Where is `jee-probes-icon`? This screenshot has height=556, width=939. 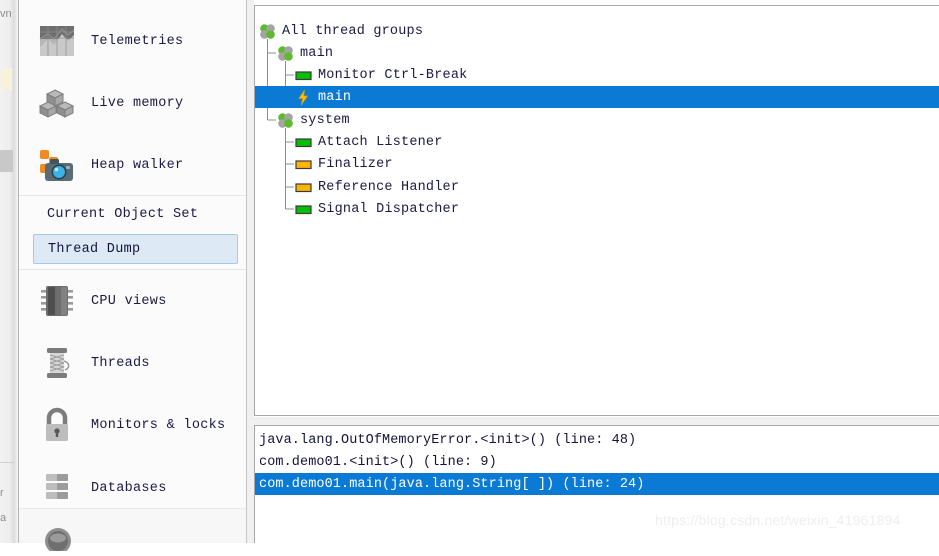
jee-probes-icon is located at coordinates (58, 536).